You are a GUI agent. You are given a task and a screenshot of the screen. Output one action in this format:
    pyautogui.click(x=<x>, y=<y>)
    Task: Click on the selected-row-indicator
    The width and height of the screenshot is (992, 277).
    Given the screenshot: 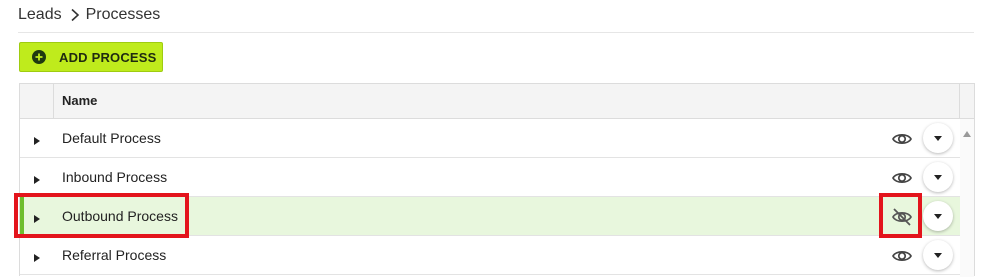 What is the action you would take?
    pyautogui.click(x=22, y=216)
    